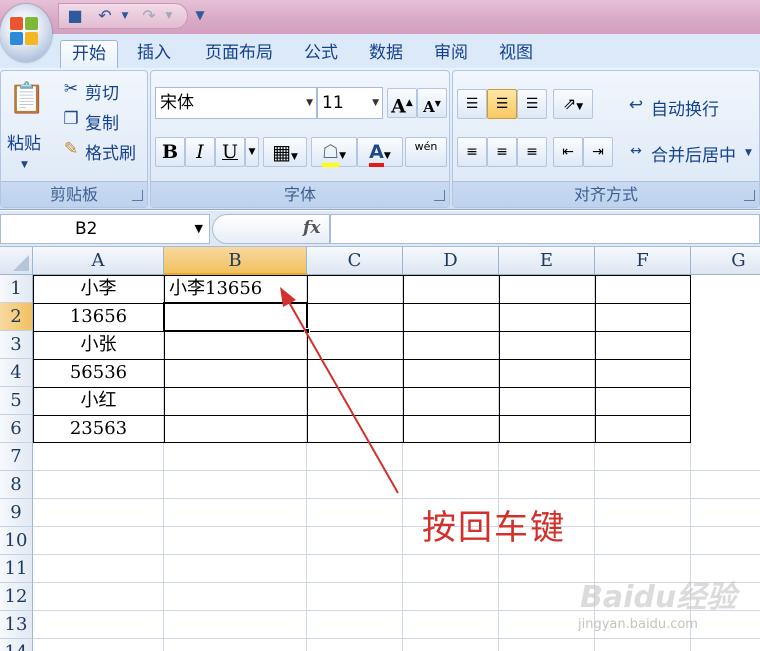 The height and width of the screenshot is (651, 760). What do you see at coordinates (86, 229) in the screenshot?
I see `name-box-value: B2` at bounding box center [86, 229].